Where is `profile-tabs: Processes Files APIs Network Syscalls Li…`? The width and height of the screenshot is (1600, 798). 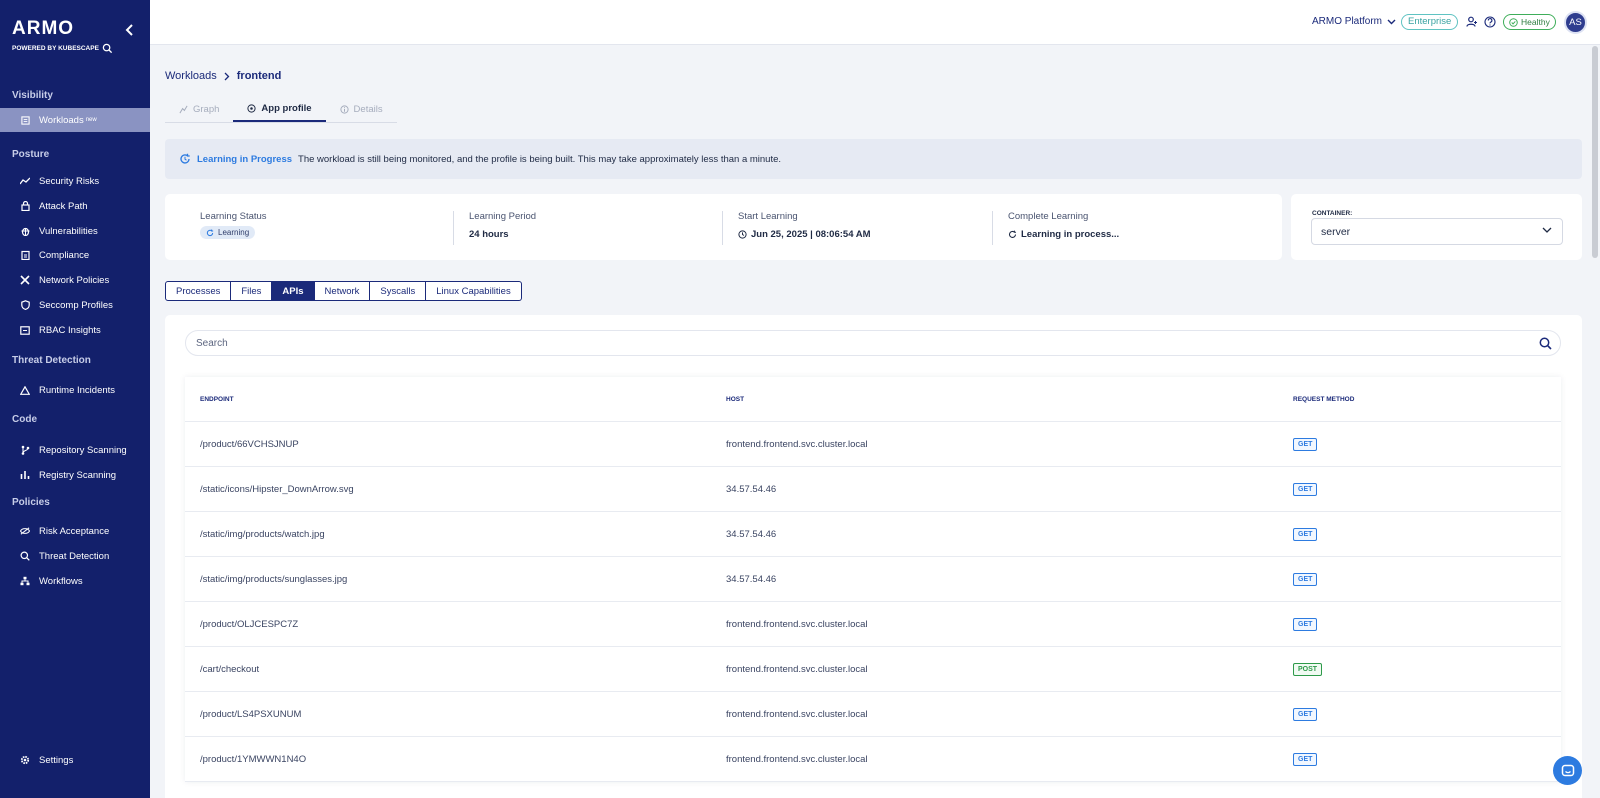
profile-tabs: Processes Files APIs Network Syscalls Li… is located at coordinates (343, 291).